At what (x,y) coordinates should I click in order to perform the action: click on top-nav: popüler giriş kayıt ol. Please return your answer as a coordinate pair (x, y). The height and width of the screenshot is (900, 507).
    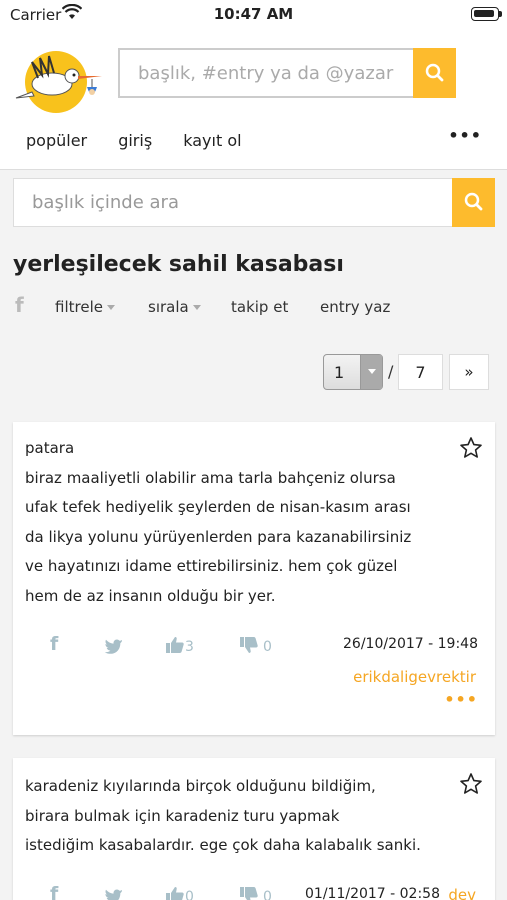
    Looking at the image, I should click on (147, 140).